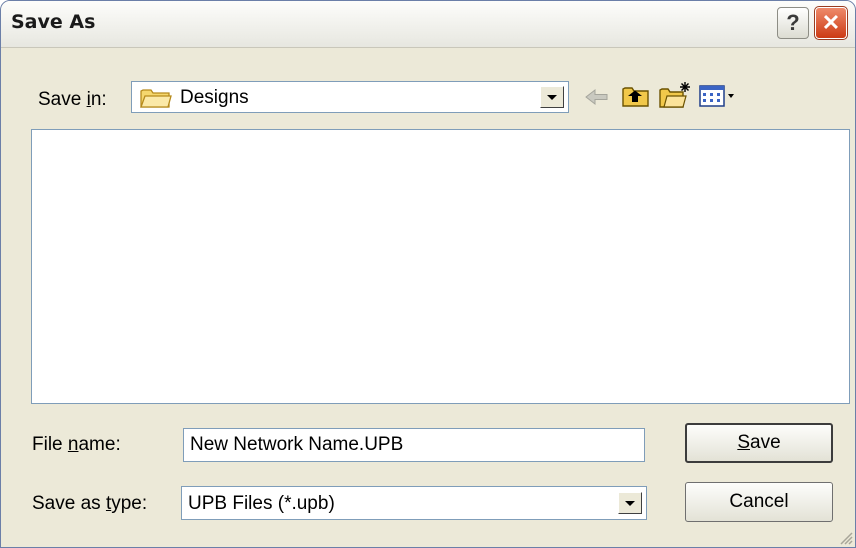 The image size is (856, 548). I want to click on dialog-title: Save As, so click(53, 22).